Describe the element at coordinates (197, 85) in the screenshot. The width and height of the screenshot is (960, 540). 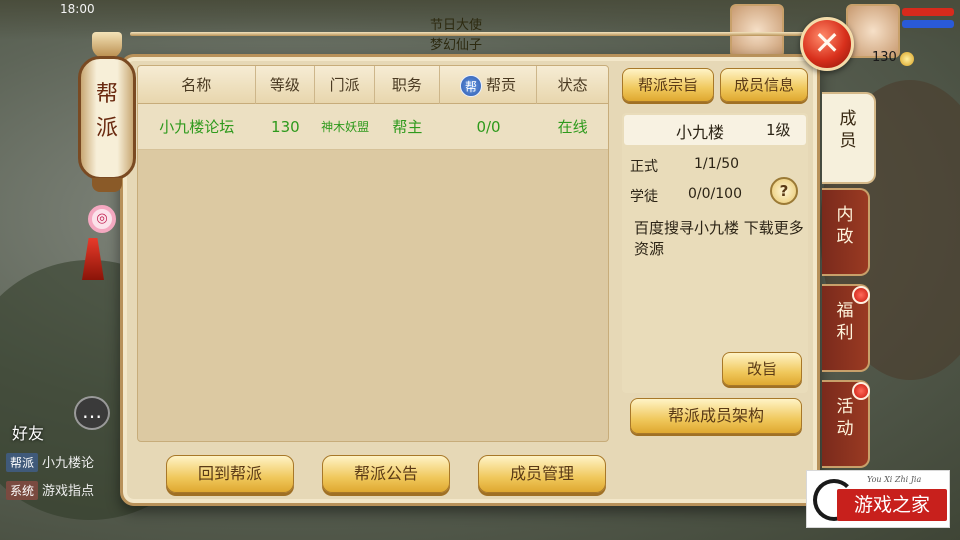
I see `col-name: 名称` at that location.